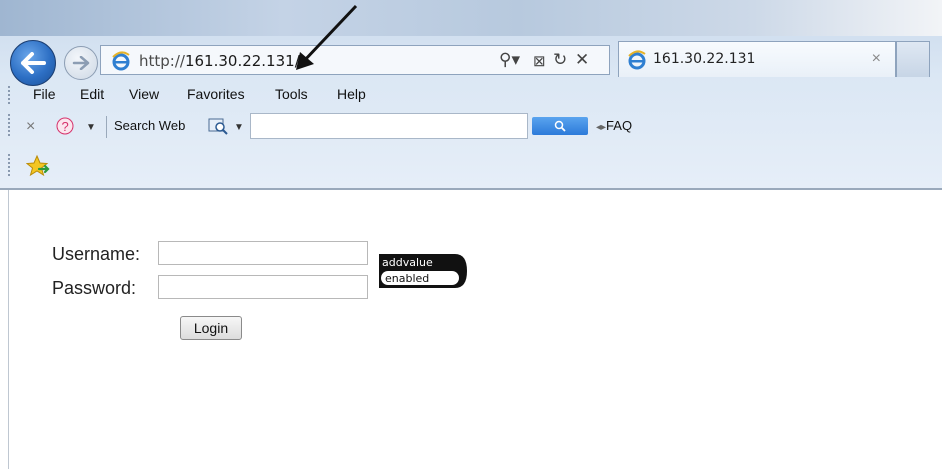 The height and width of the screenshot is (469, 942). I want to click on back-arrow-icon, so click(33, 63).